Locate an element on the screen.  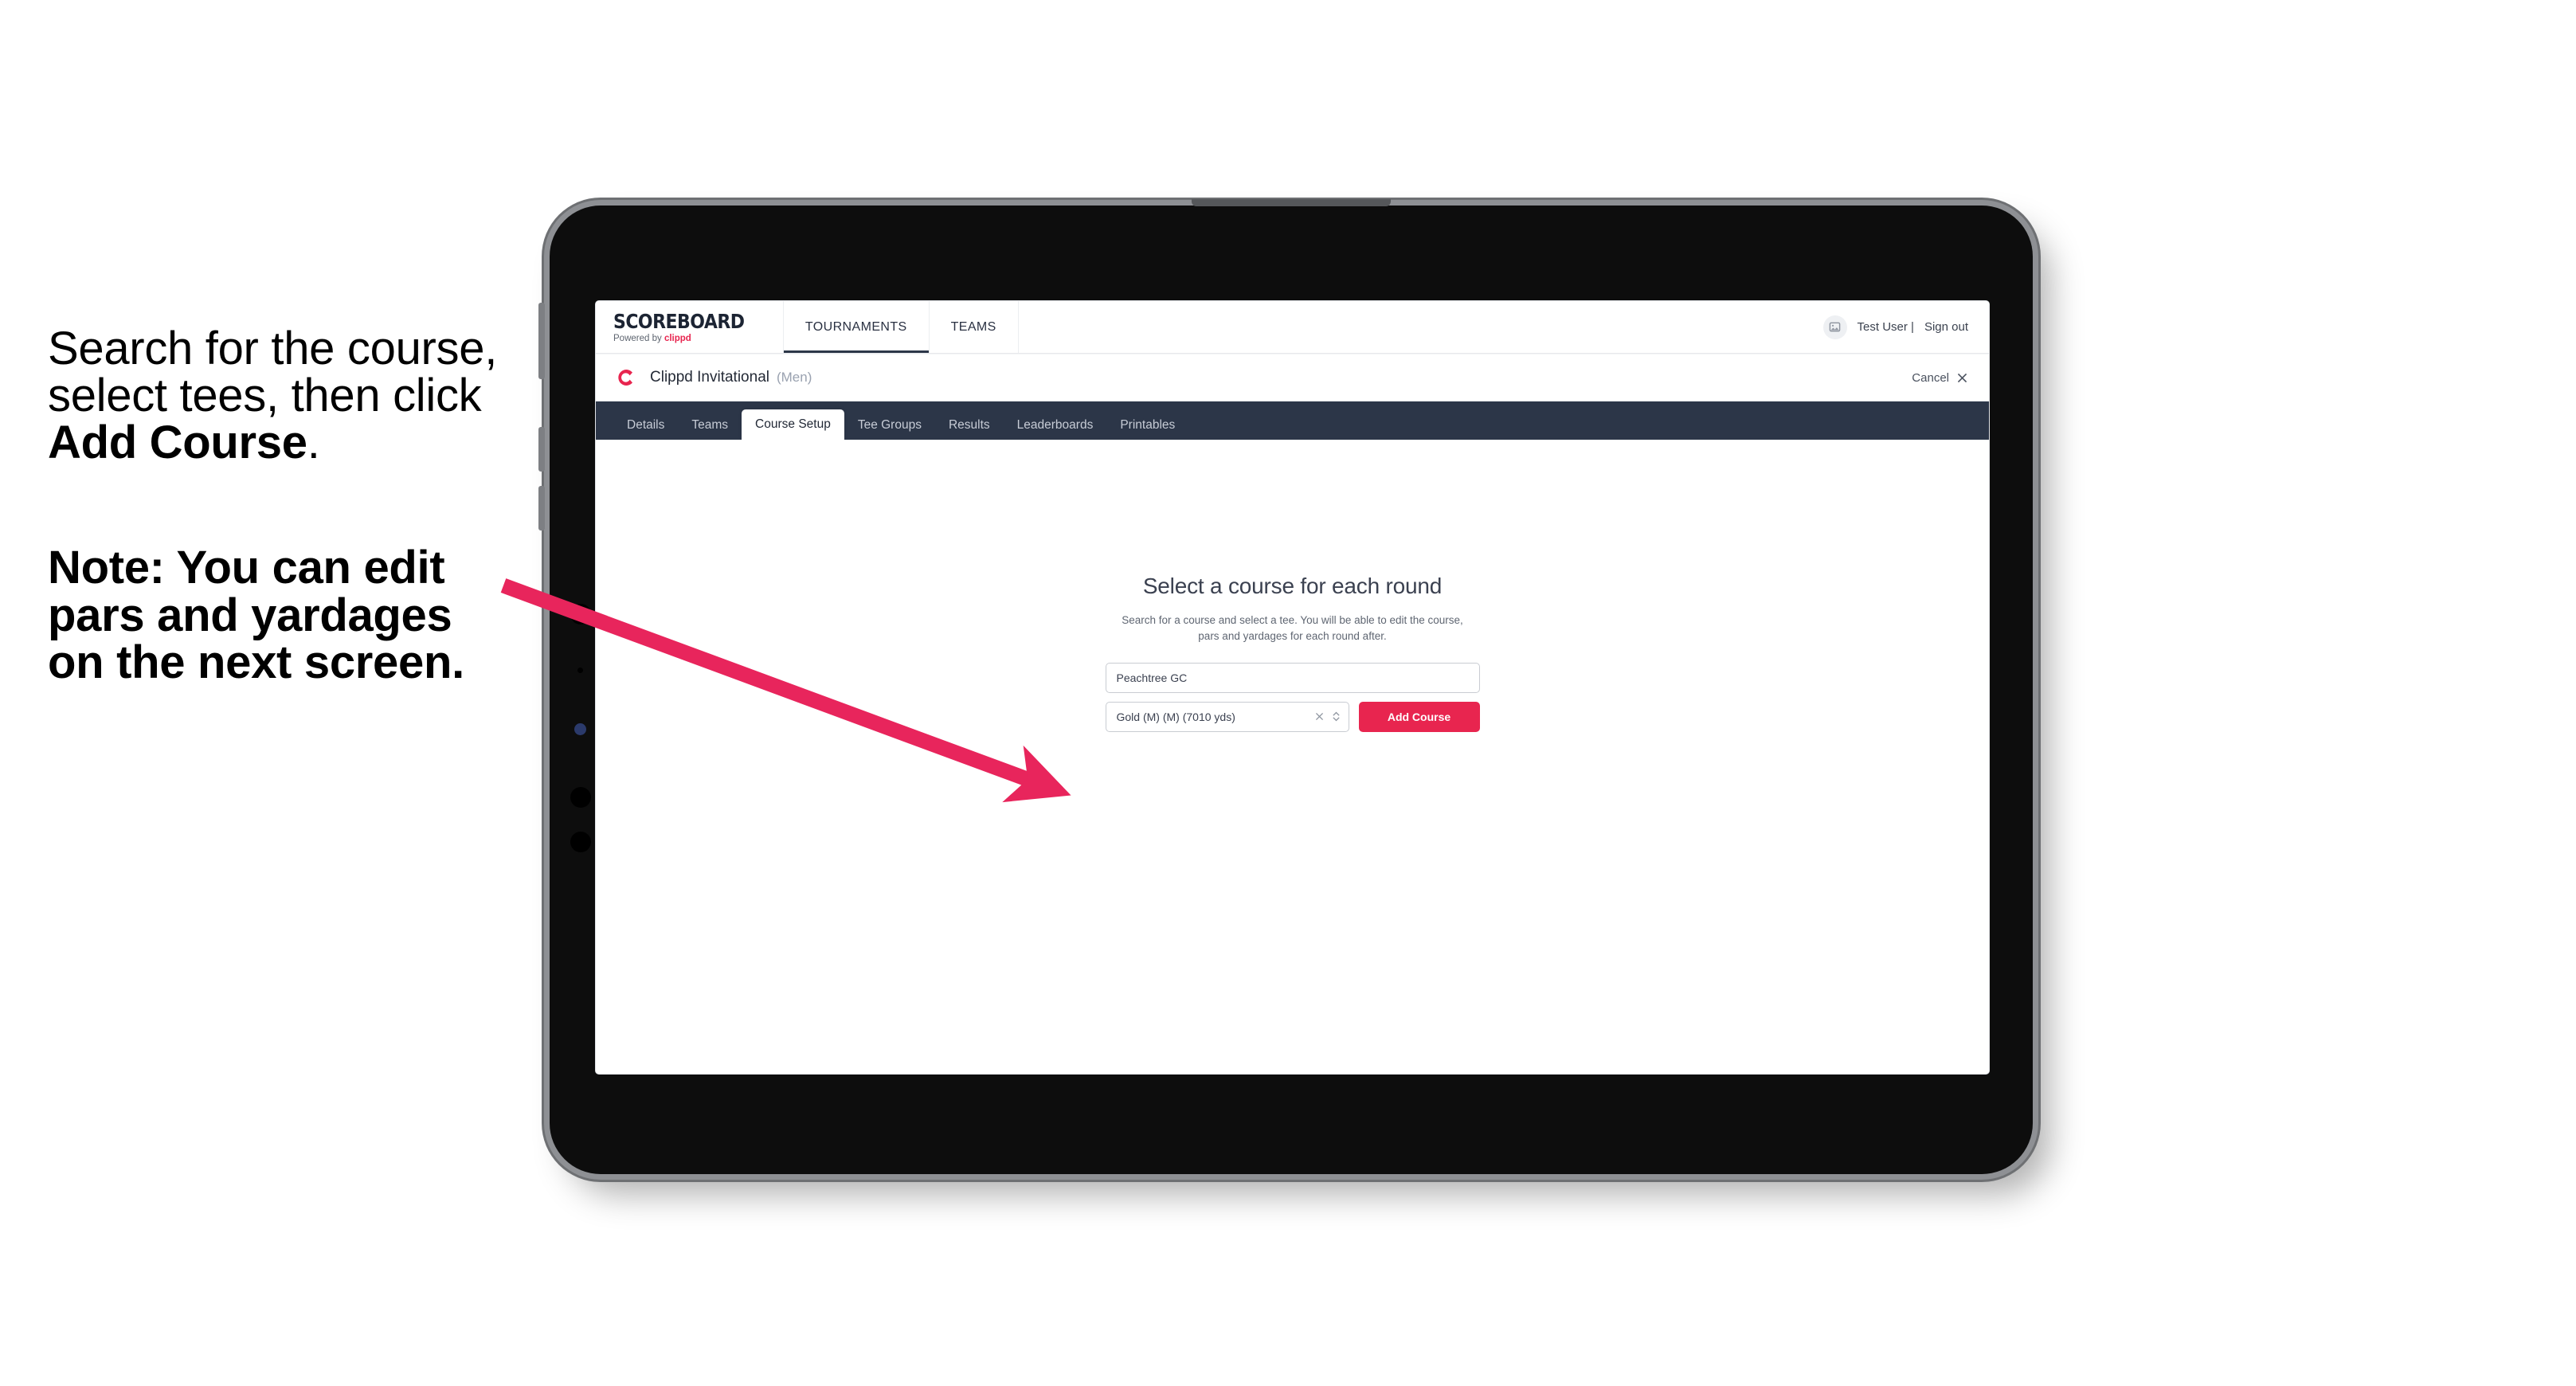
volume-down-button is located at coordinates (541, 508).